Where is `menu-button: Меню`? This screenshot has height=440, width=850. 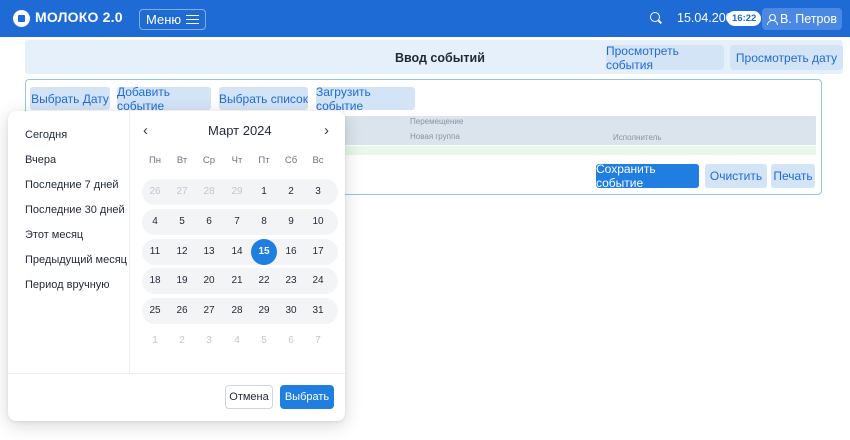
menu-button: Меню is located at coordinates (173, 19).